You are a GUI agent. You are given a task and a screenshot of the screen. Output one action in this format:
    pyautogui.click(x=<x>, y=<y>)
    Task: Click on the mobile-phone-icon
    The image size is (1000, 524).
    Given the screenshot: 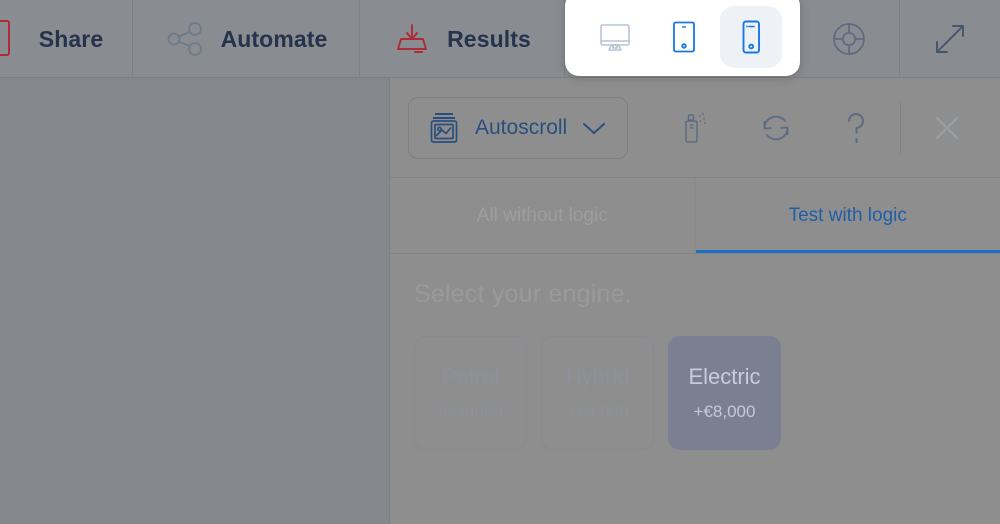 What is the action you would take?
    pyautogui.click(x=751, y=37)
    